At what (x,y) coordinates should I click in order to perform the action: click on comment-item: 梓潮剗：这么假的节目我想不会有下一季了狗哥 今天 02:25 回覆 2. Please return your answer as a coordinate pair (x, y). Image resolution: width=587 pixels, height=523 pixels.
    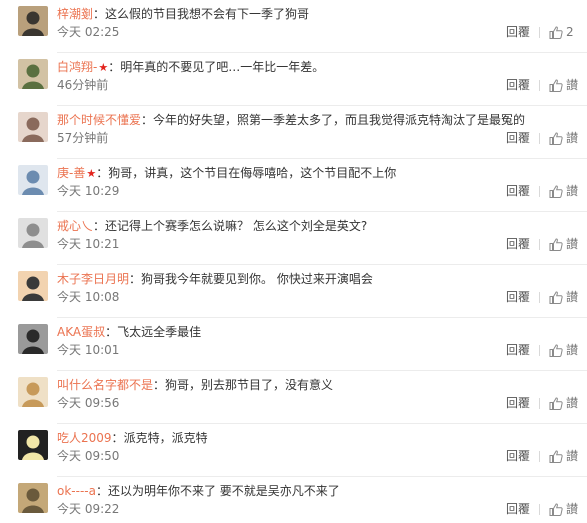
    Looking at the image, I should click on (293, 26).